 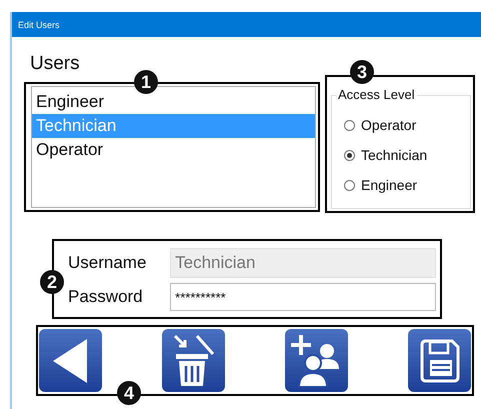 I want to click on users-heading: Users, so click(x=55, y=64).